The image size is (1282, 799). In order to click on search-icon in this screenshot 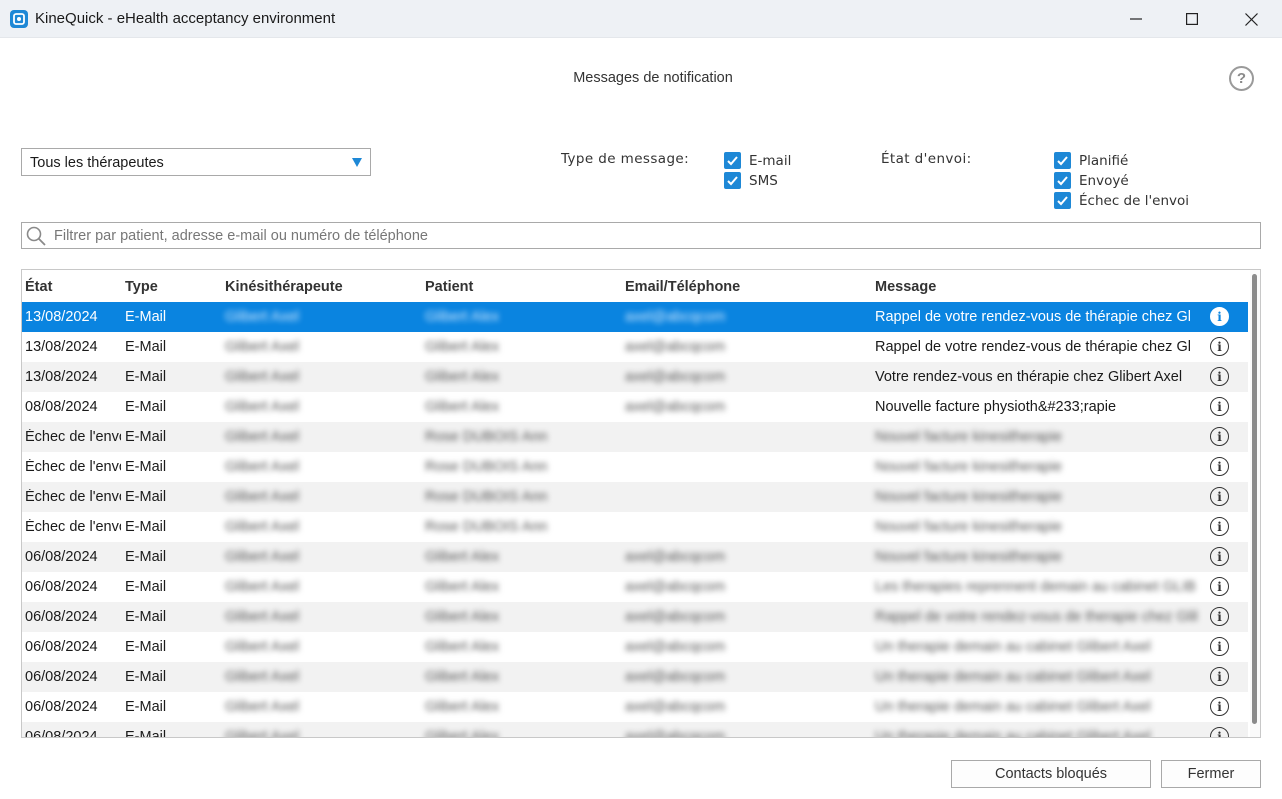, I will do `click(36, 236)`.